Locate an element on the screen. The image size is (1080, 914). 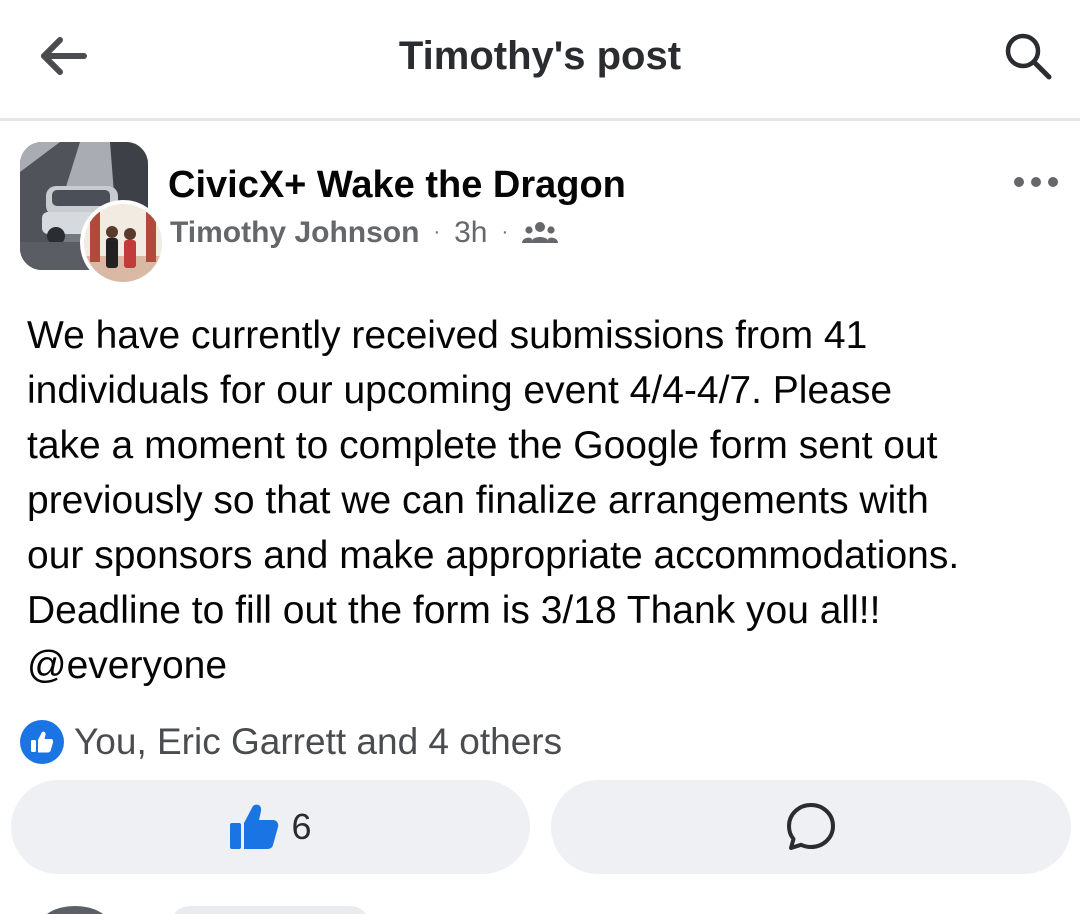
arrow-left-icon is located at coordinates (64, 56).